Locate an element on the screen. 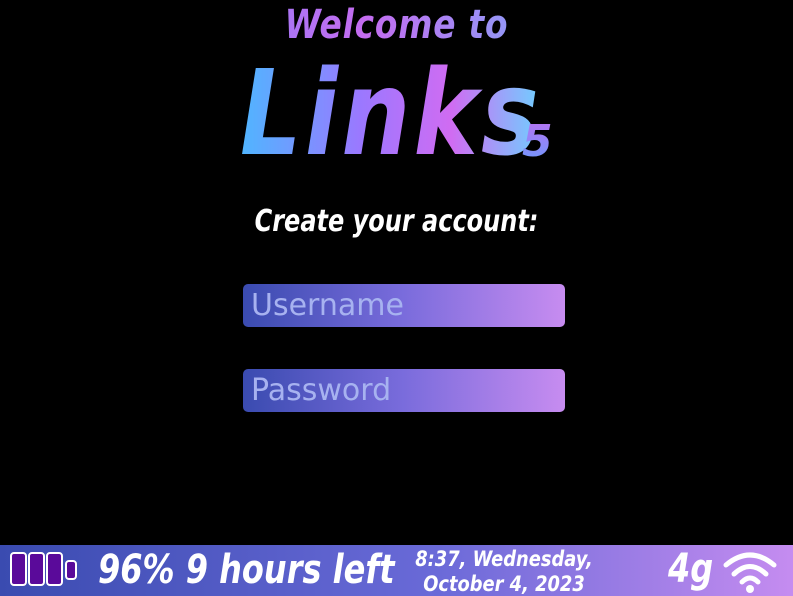 This screenshot has width=793, height=596. username-input is located at coordinates (404, 305).